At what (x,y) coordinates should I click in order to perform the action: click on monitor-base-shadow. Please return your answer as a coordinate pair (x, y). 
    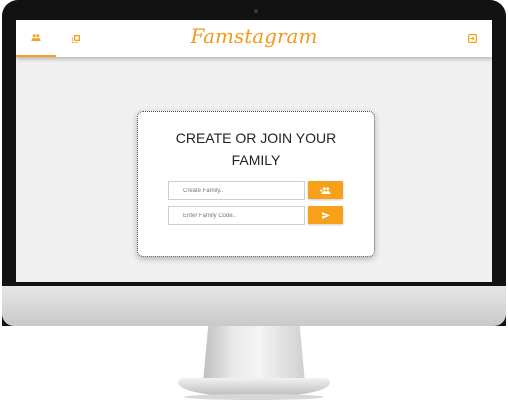
    Looking at the image, I should click on (254, 397).